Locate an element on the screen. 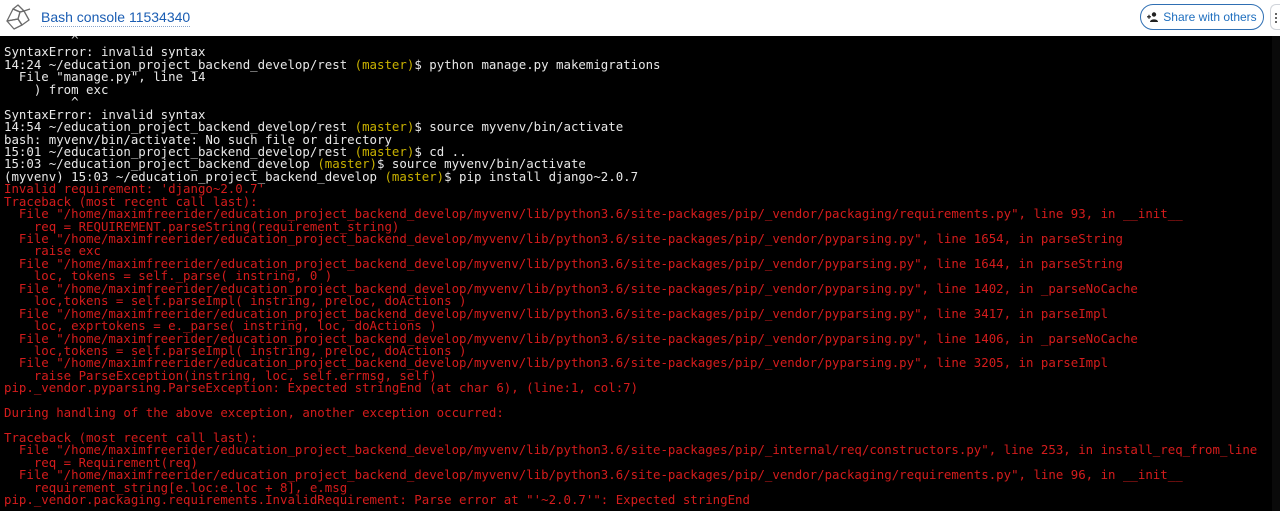 The width and height of the screenshot is (1280, 511). share-with-others-label: Share with others is located at coordinates (1210, 17).